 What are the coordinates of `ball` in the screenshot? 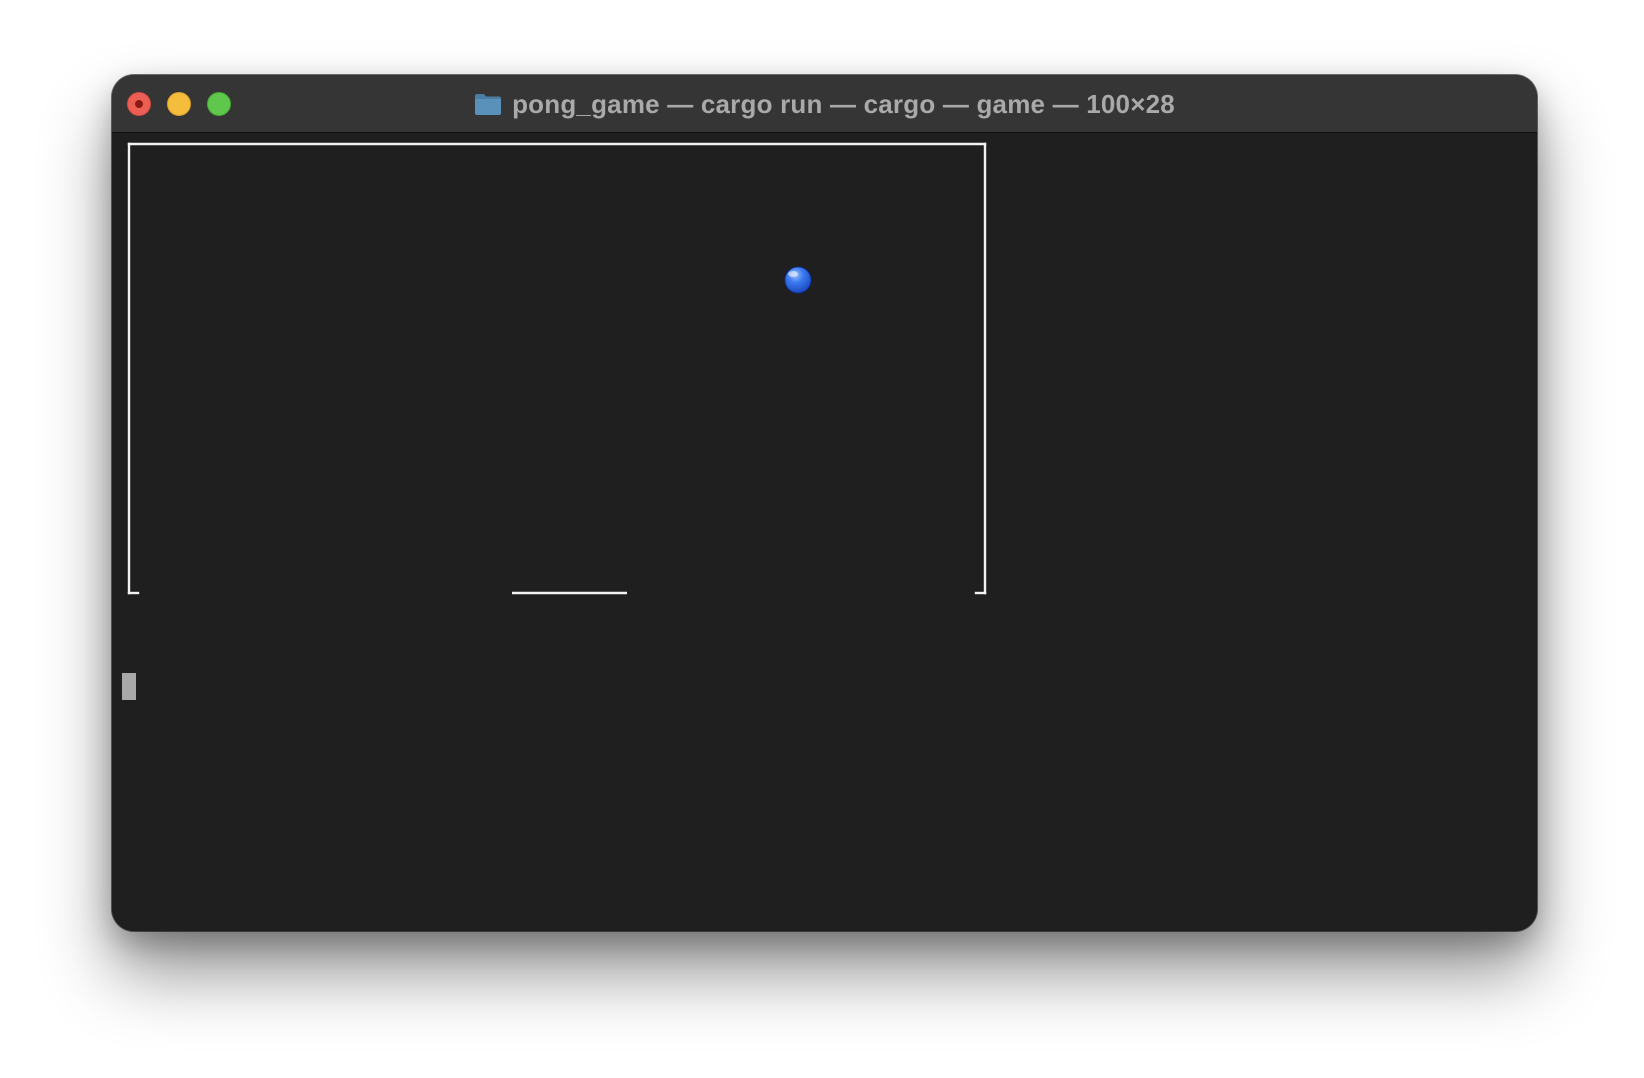 It's located at (798, 280).